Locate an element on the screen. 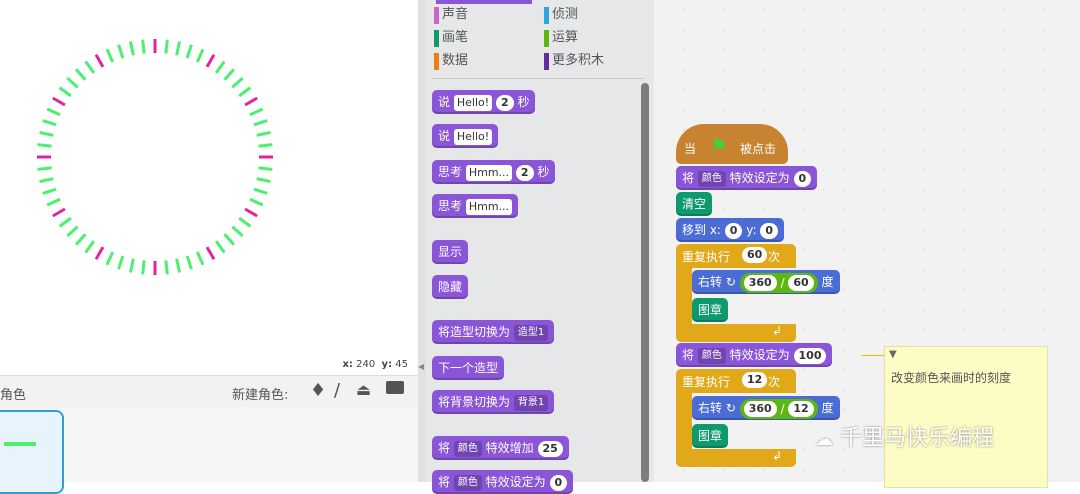 The width and height of the screenshot is (1080, 494). repeat-unit: 次 is located at coordinates (774, 257).